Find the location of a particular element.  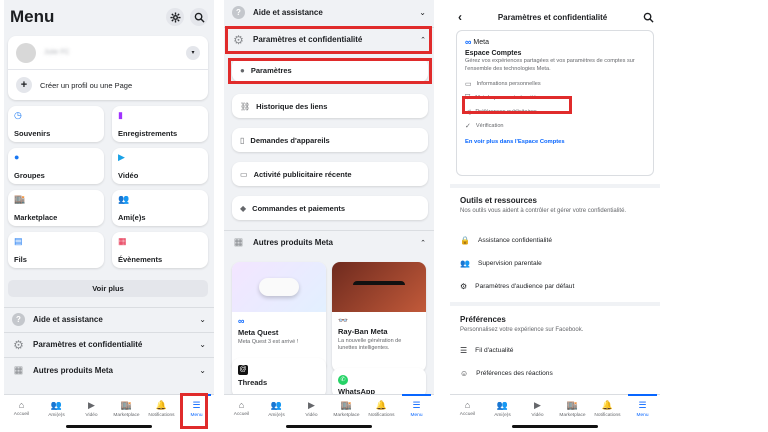

bell-icon: 🔔 is located at coordinates (161, 405).